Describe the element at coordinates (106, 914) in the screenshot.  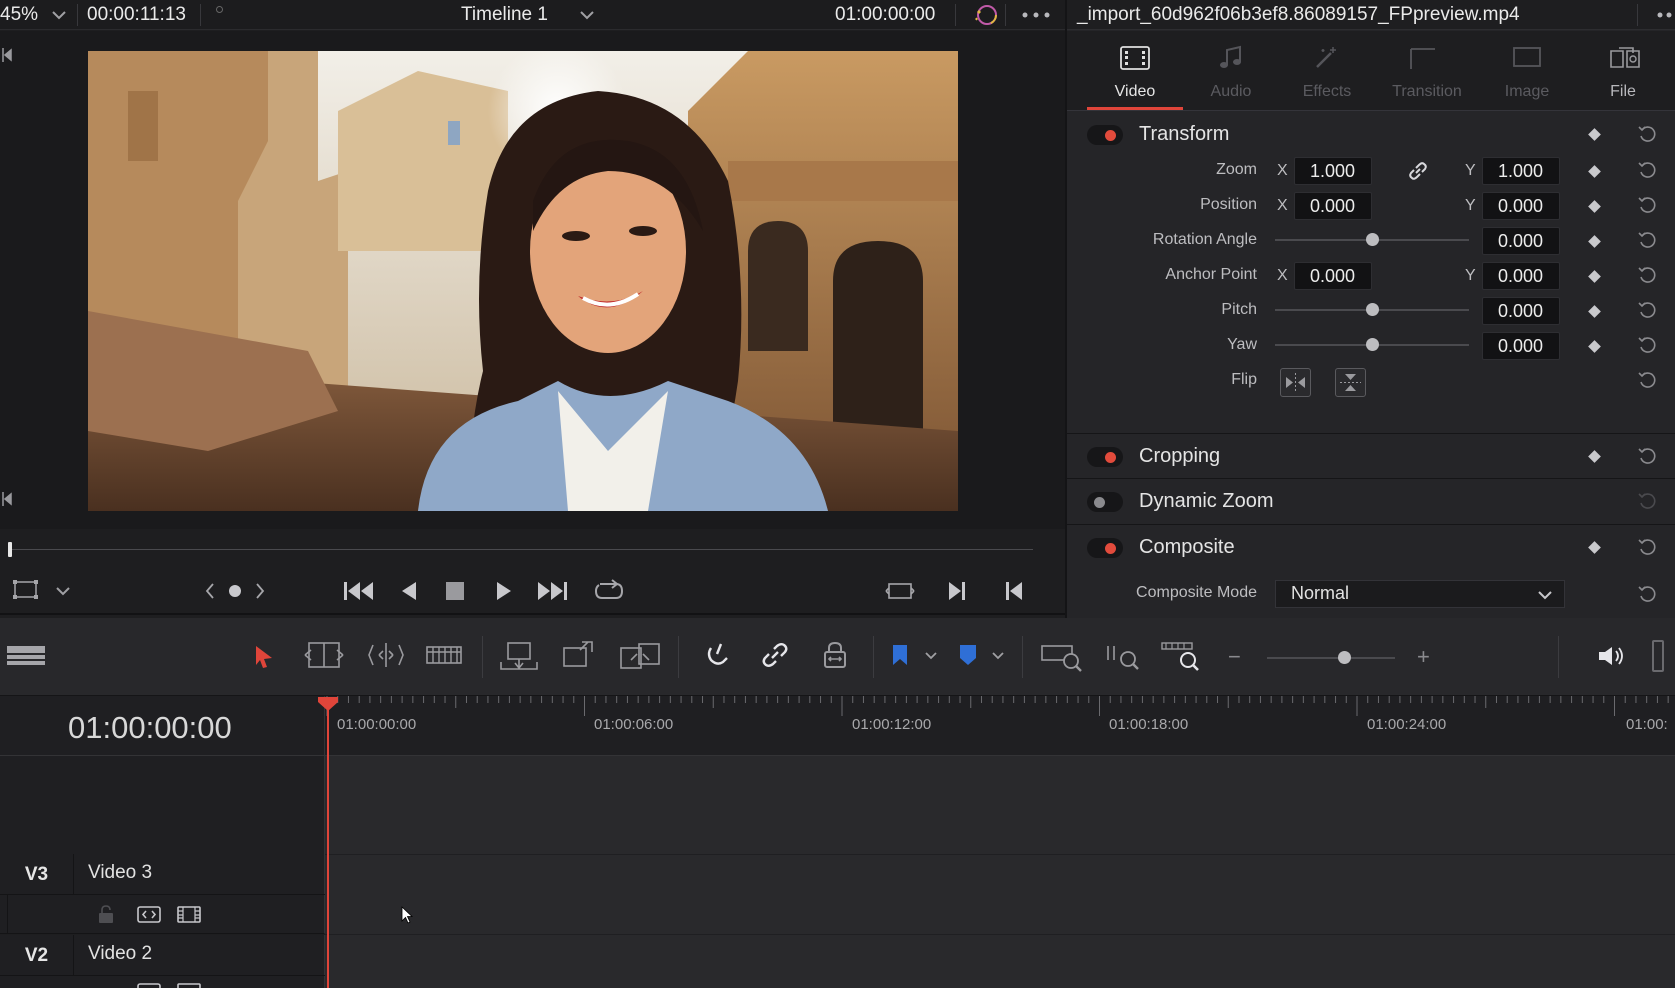
I see `lock-track-icon` at that location.